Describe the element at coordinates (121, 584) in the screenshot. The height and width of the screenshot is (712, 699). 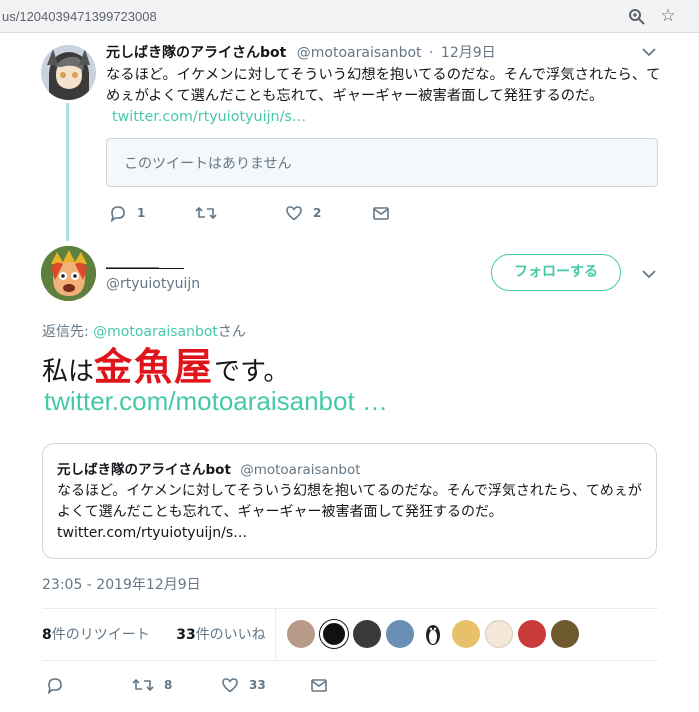
I see `tweet-timestamp: 23:05 - 2019年12月9日` at that location.